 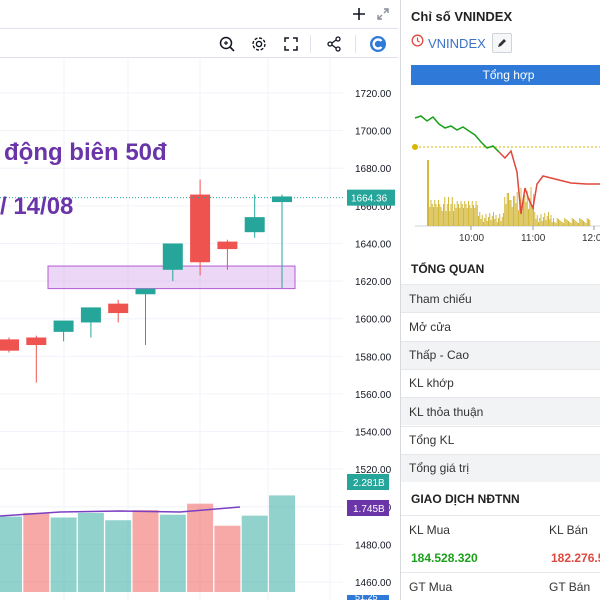 I want to click on edit-symbol-button, so click(x=501, y=43).